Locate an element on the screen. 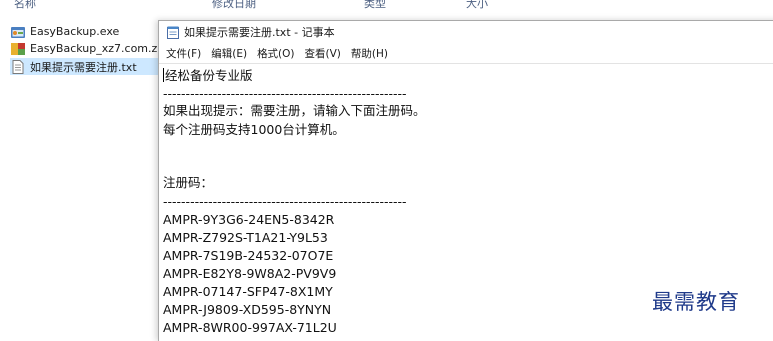 The width and height of the screenshot is (773, 341). registration-code-line: AMPR-07147-SFP47-8X1MY is located at coordinates (248, 291).